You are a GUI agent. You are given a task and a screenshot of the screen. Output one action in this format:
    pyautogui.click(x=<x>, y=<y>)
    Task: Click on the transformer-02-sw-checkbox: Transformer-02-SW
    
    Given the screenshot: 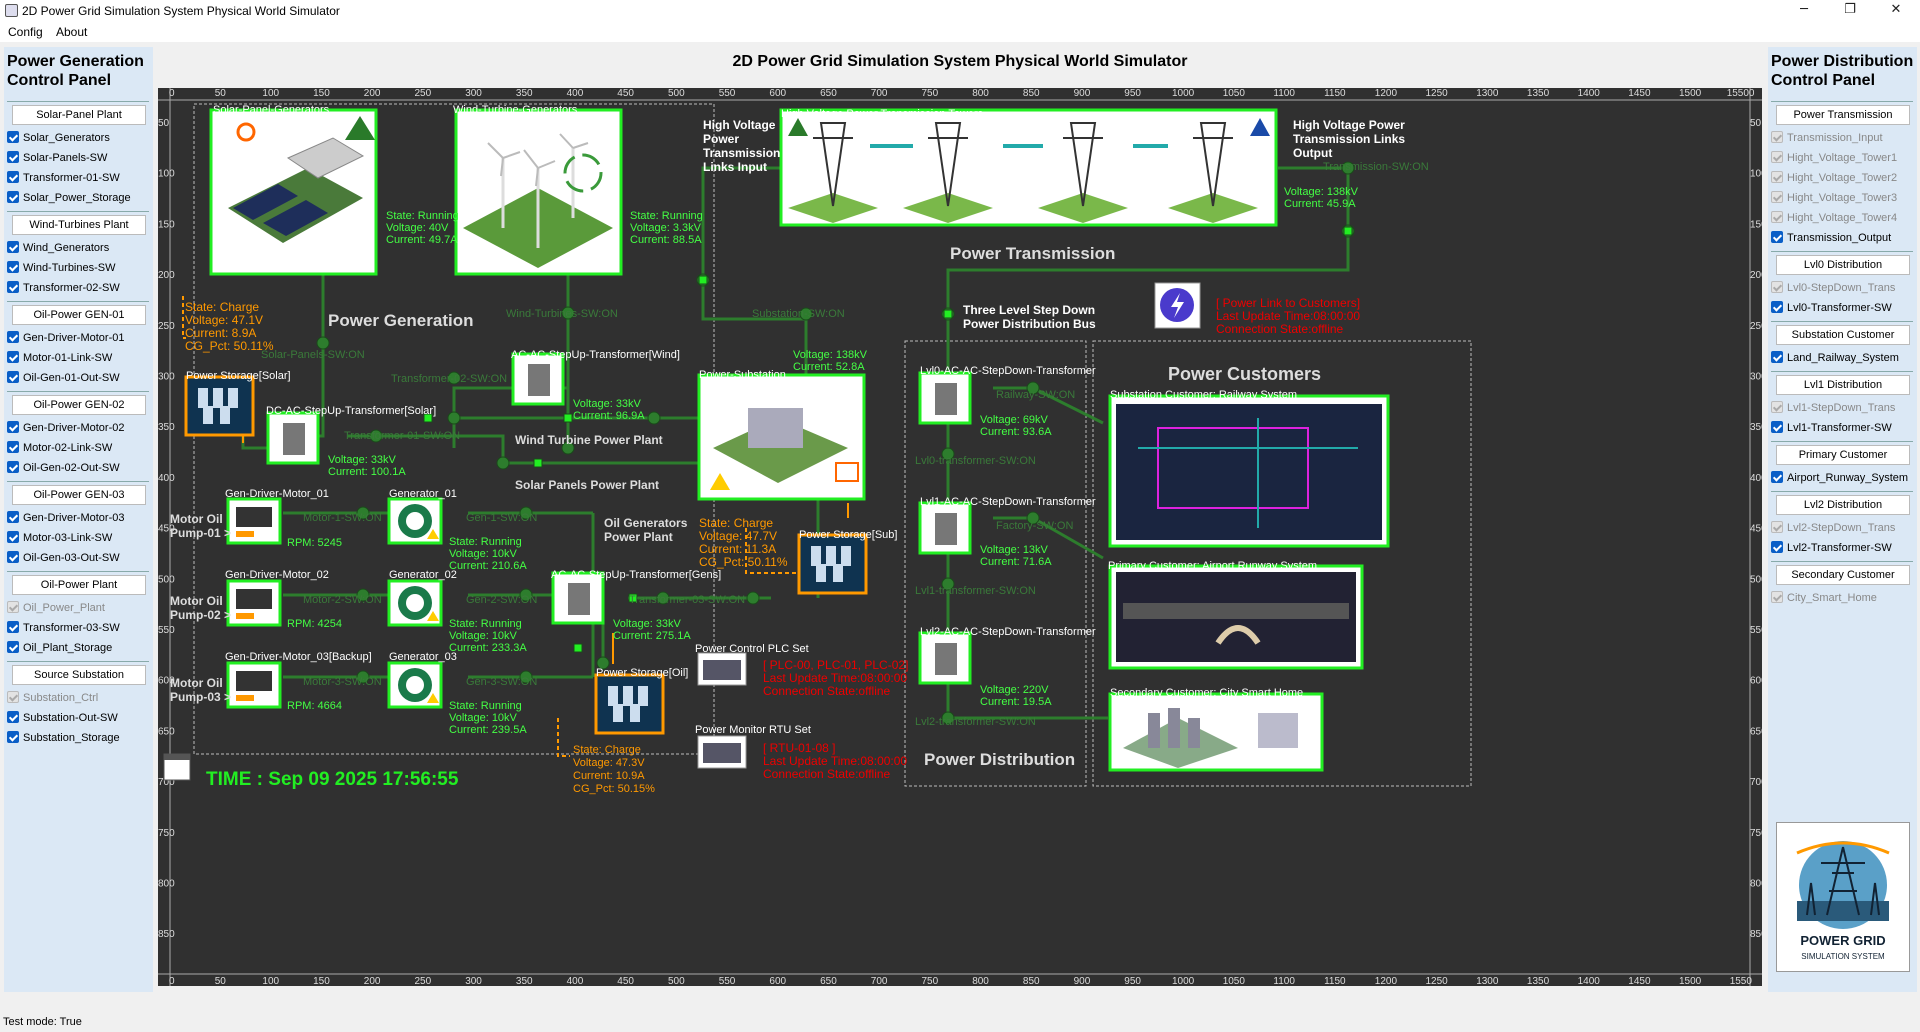 What is the action you would take?
    pyautogui.click(x=63, y=288)
    